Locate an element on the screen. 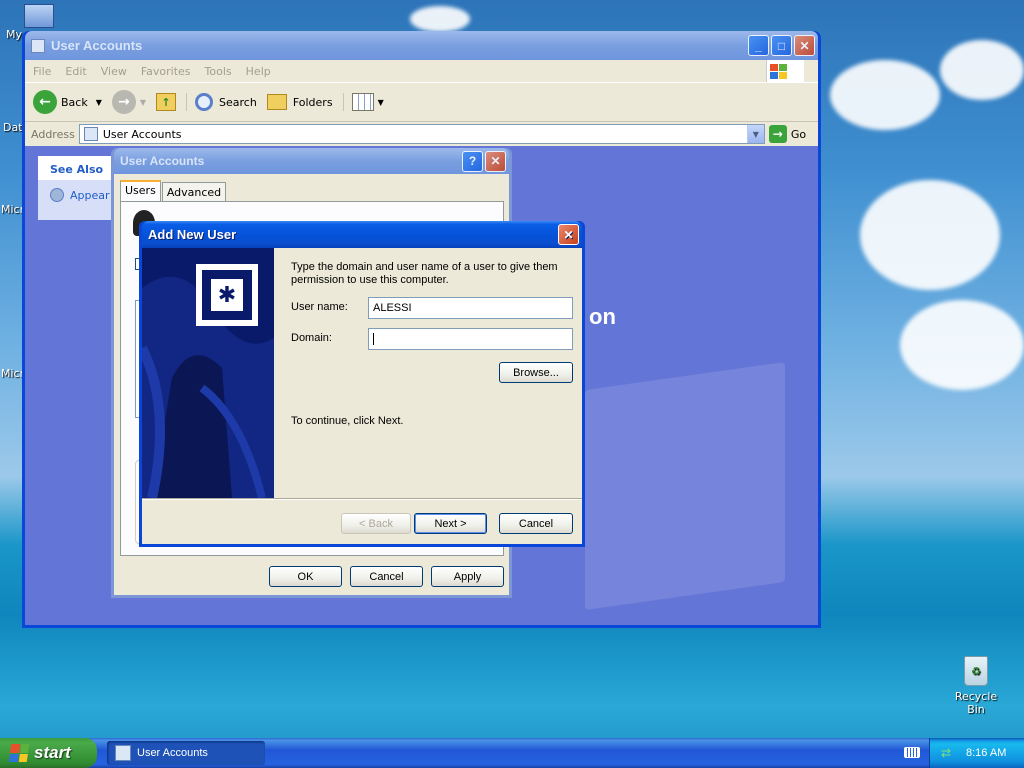 This screenshot has width=1024, height=768. taskbar-item-user-accounts: User Accounts is located at coordinates (186, 753).